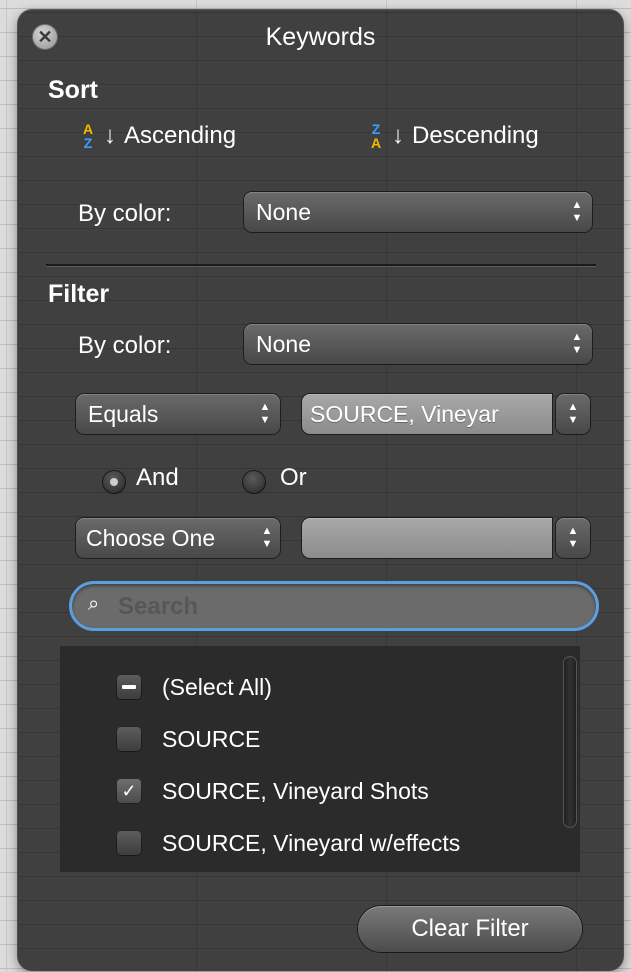 This screenshot has height=972, width=631. I want to click on condition2-operator-select: Choose One ▲ ▼, so click(178, 538).